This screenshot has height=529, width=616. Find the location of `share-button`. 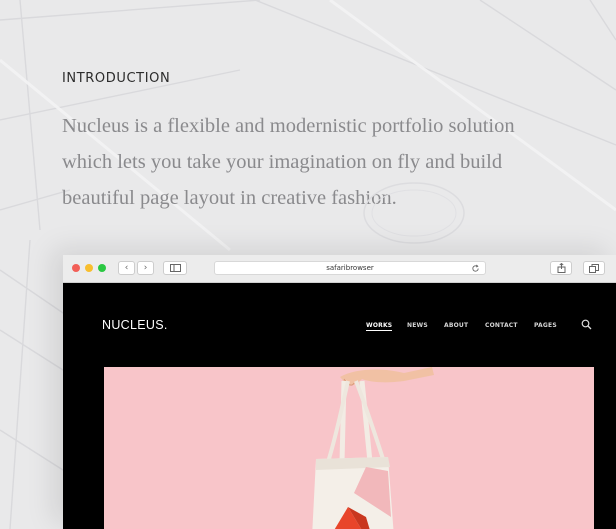

share-button is located at coordinates (561, 268).